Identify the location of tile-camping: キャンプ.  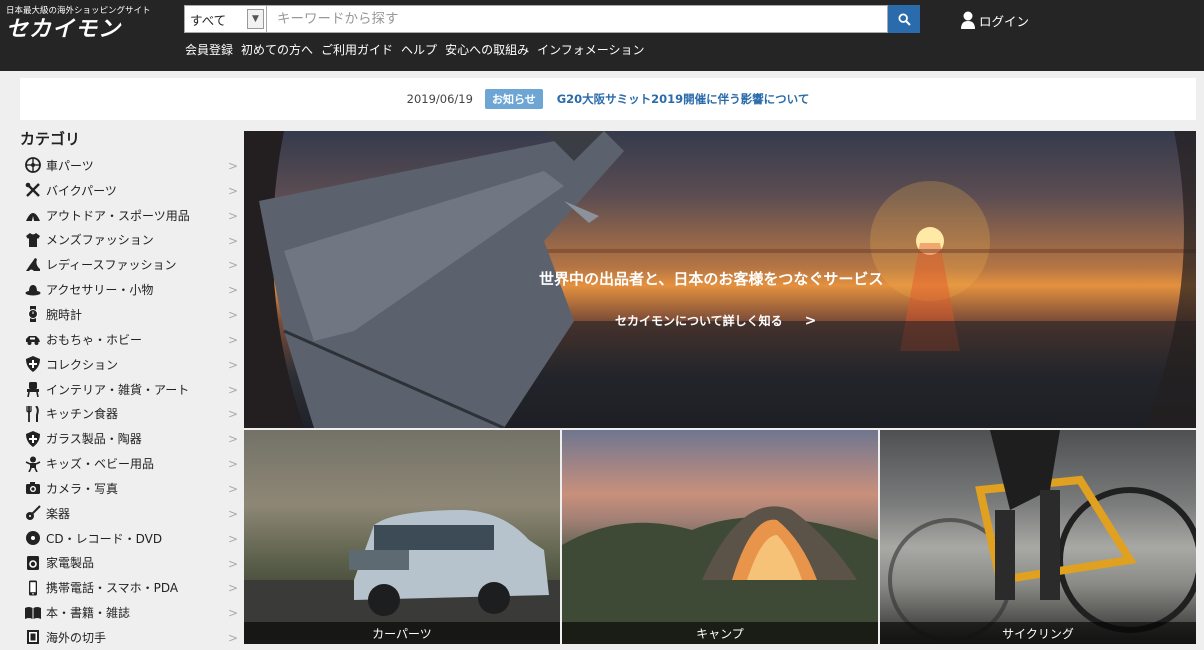
(720, 537).